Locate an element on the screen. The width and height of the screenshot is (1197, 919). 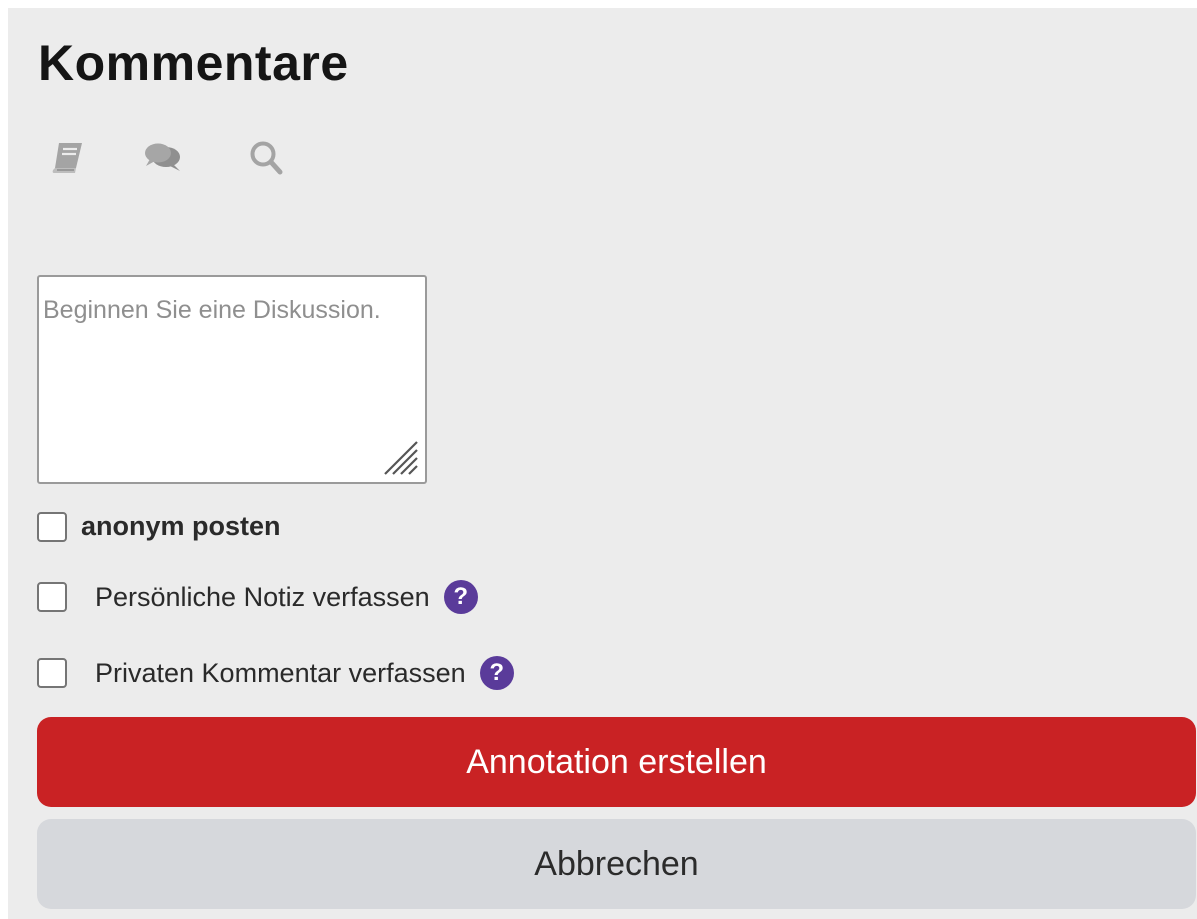
create-annotation-button: Annotation erstellen is located at coordinates (616, 762).